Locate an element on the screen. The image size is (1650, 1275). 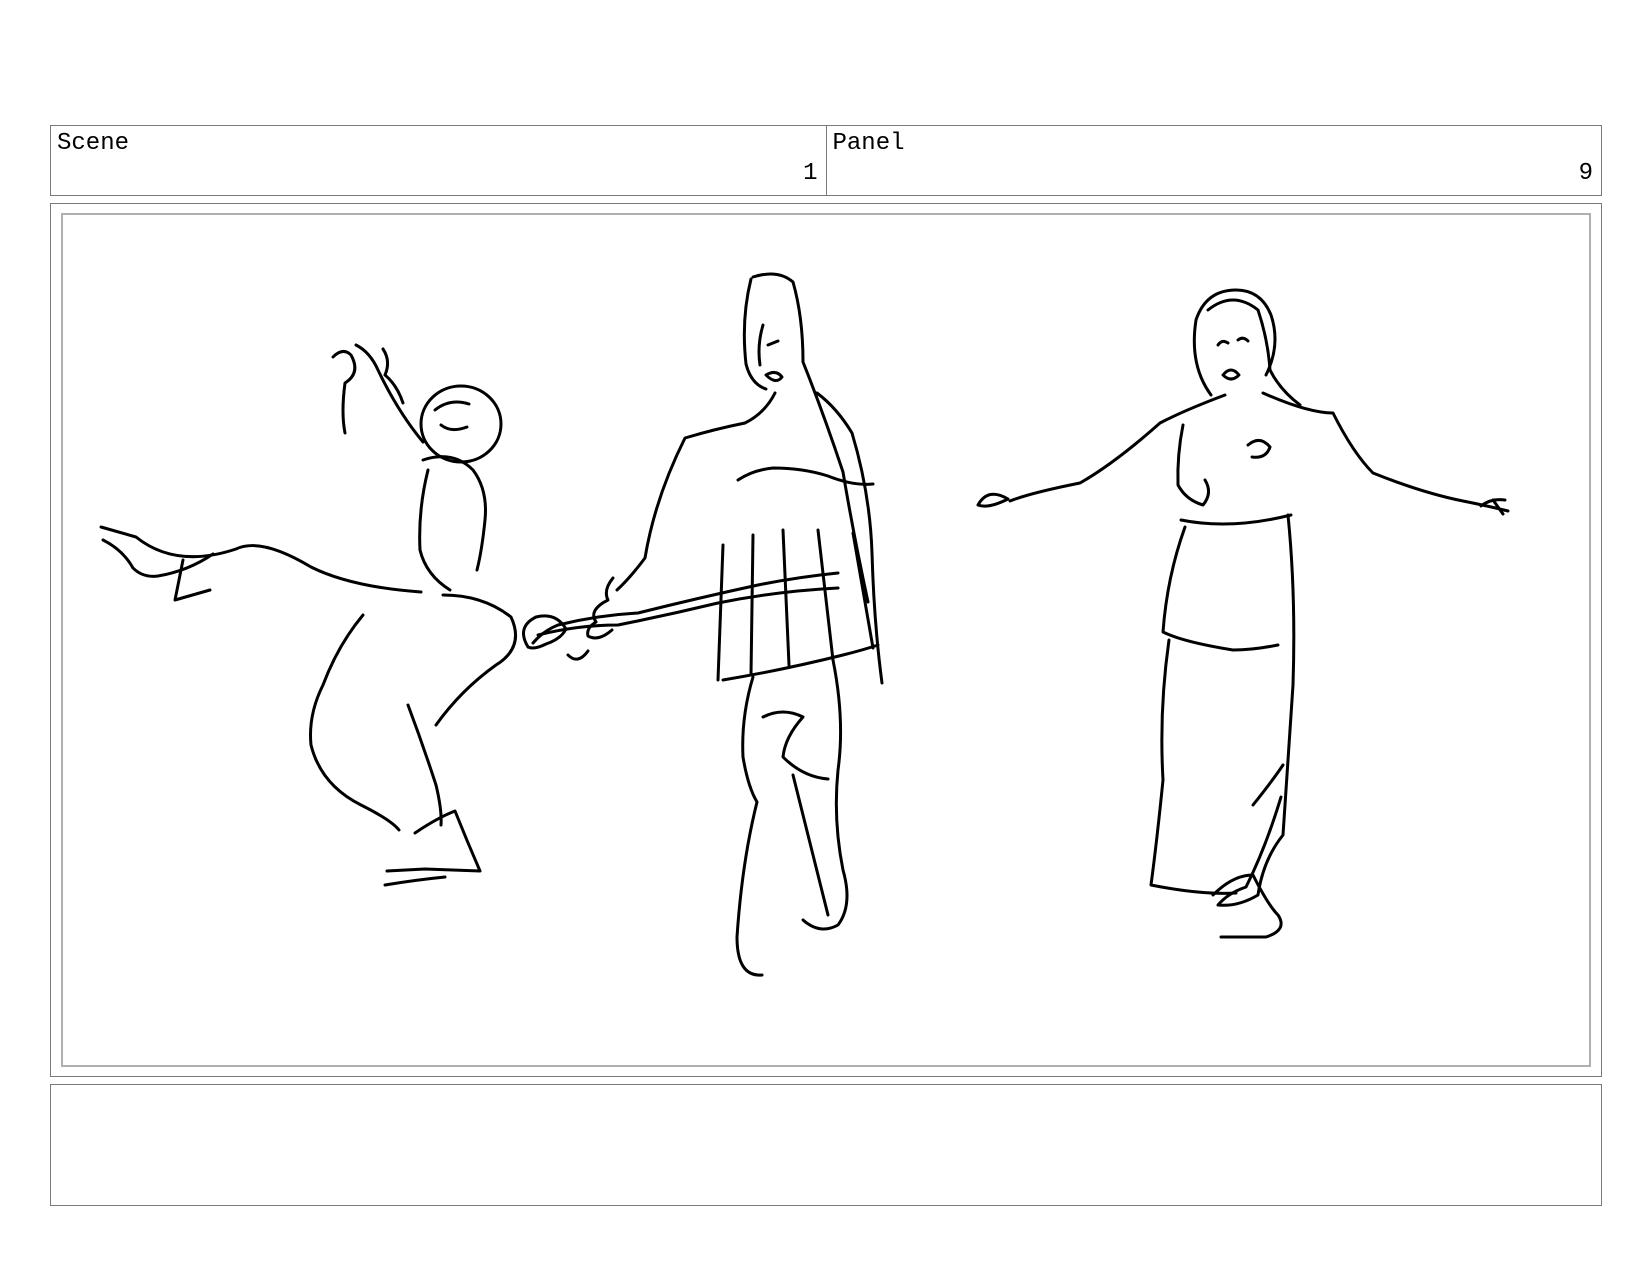
scene-number: 1 is located at coordinates (810, 173).